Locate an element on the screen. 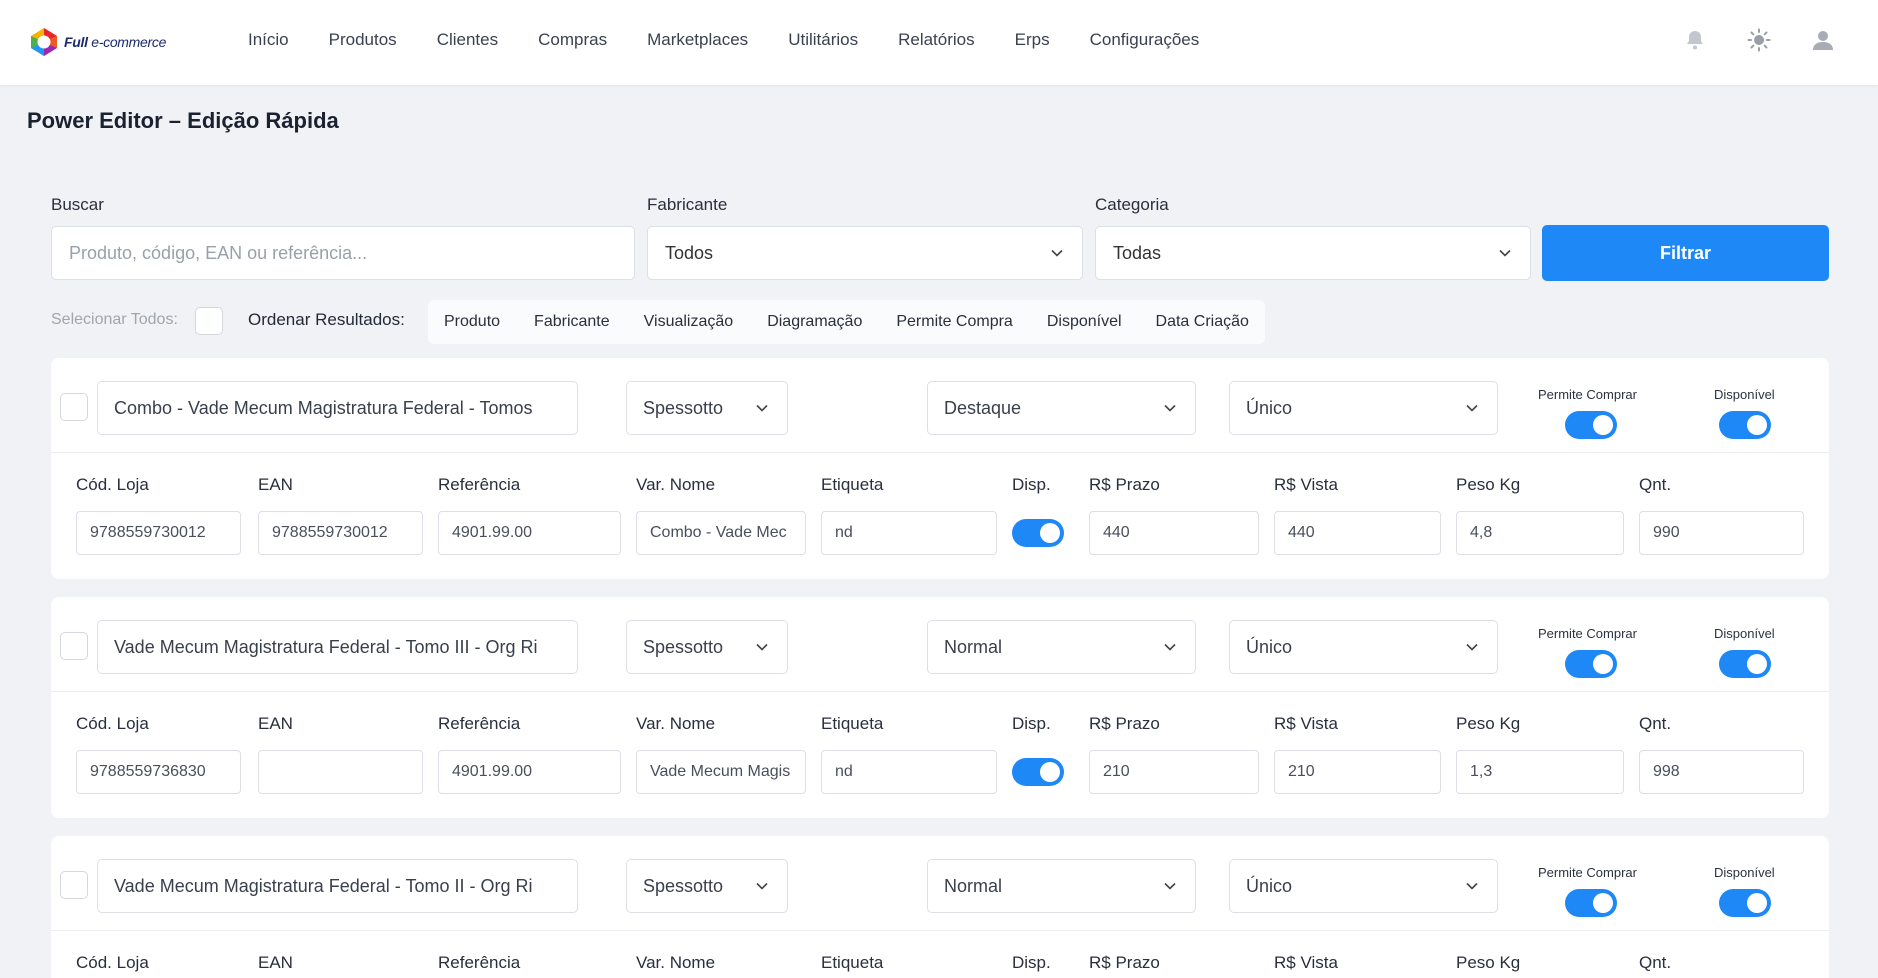 This screenshot has height=978, width=1878. nav-item-produtos: Produtos is located at coordinates (363, 40).